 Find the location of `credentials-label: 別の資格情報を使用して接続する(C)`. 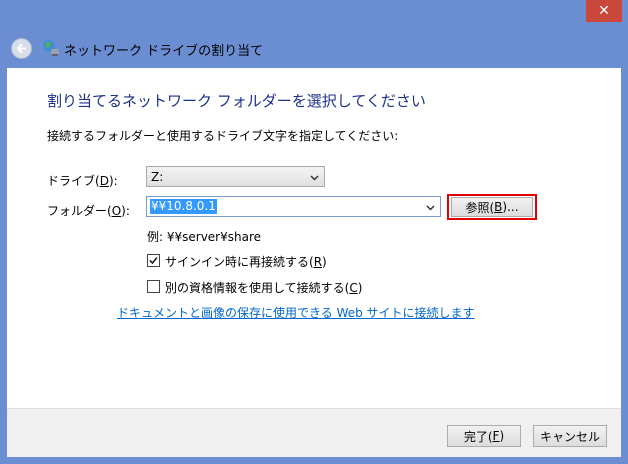

credentials-label: 別の資格情報を使用して接続する(C) is located at coordinates (263, 287).